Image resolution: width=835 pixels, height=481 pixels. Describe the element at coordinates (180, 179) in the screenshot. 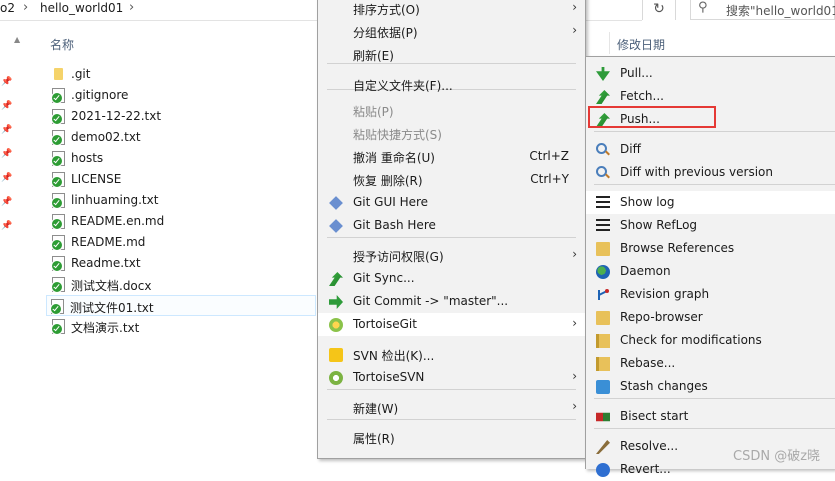

I see `file-row: LICENSE` at that location.